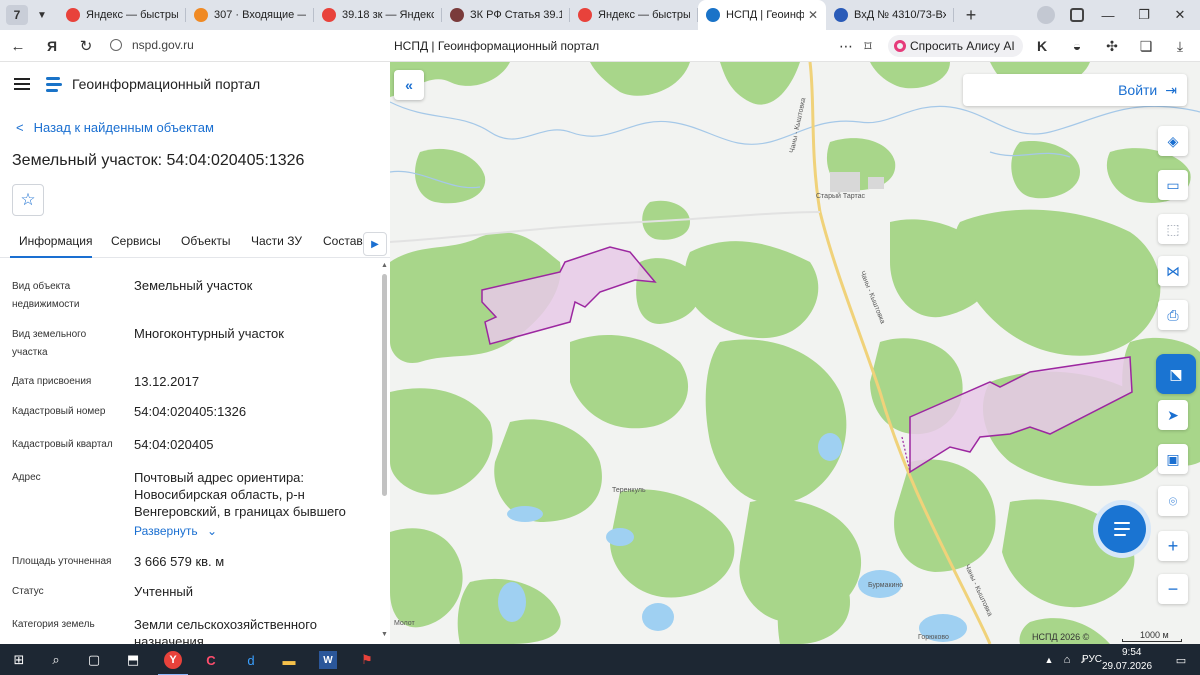  I want to click on tab-parts: Части ЗУ, so click(276, 241).